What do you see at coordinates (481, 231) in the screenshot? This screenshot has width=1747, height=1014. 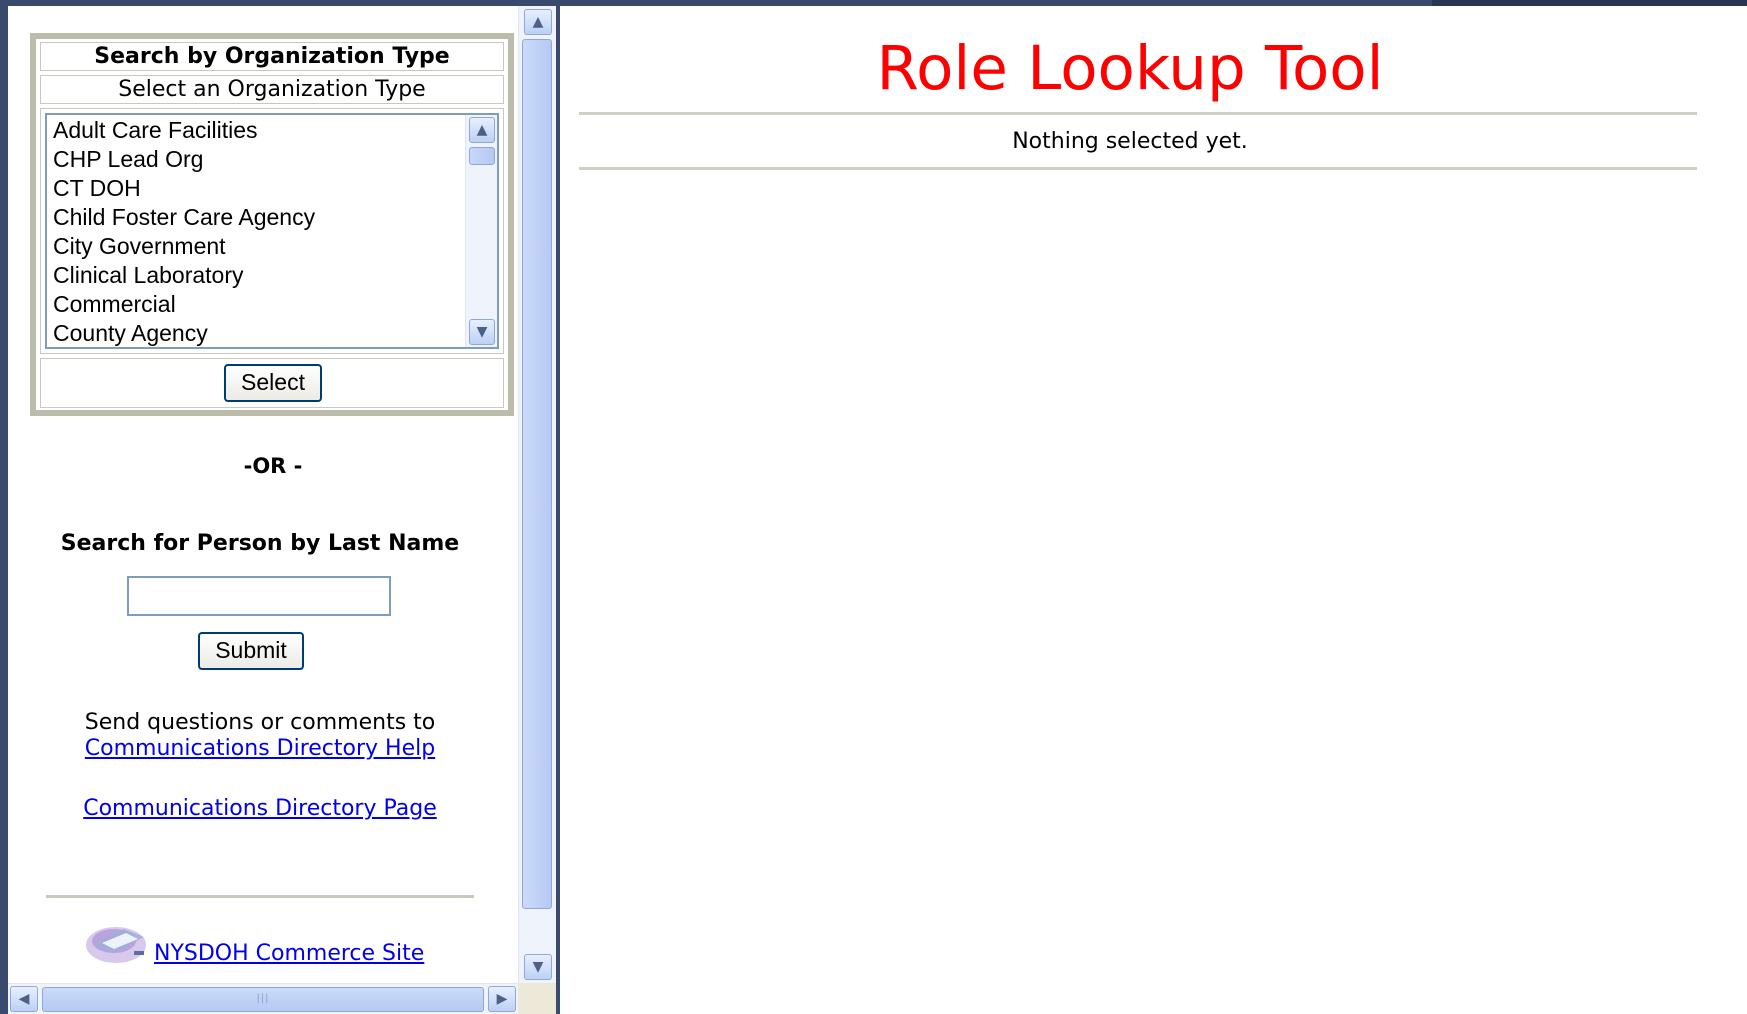 I see `listbox-scrollbar: ▲ ▼` at bounding box center [481, 231].